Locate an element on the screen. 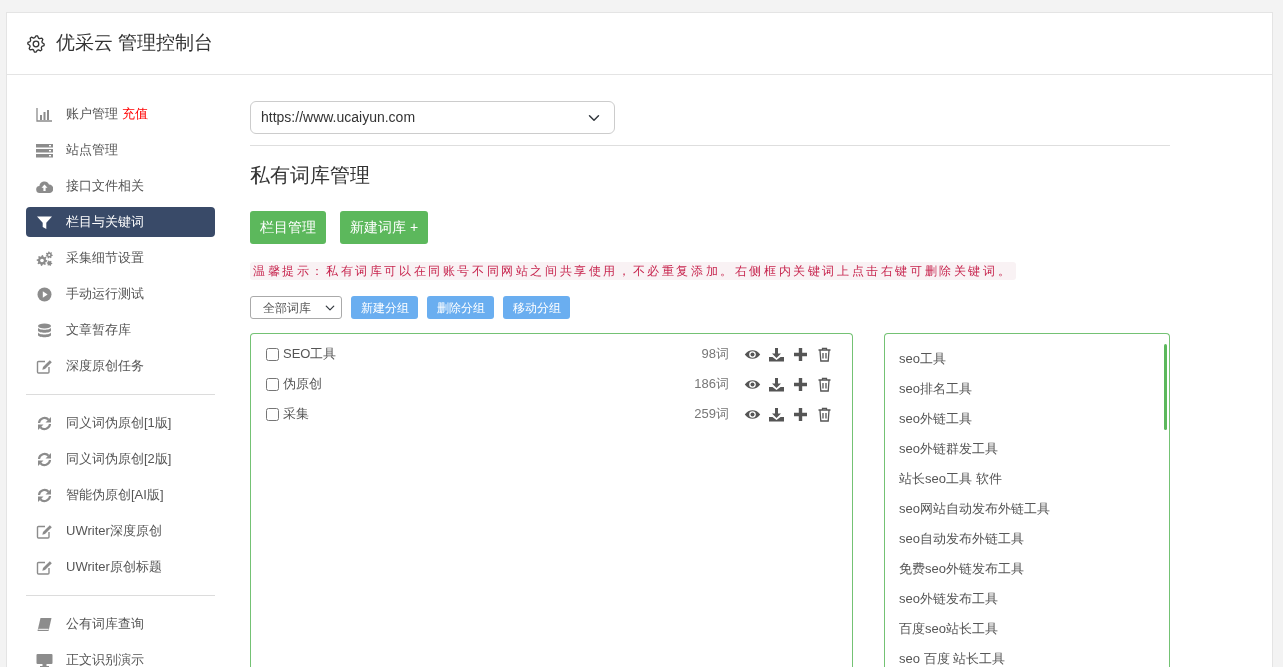 This screenshot has height=667, width=1283. keyword-item: seo排名工具 is located at coordinates (935, 389).